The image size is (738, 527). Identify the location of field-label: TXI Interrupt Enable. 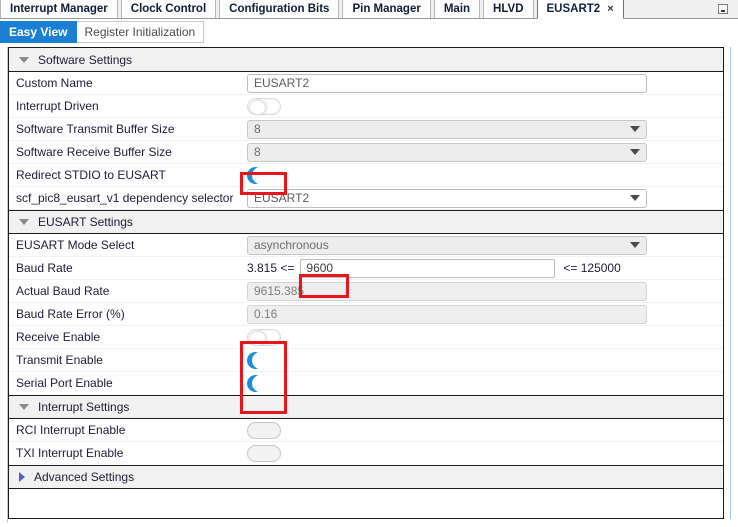
(70, 453).